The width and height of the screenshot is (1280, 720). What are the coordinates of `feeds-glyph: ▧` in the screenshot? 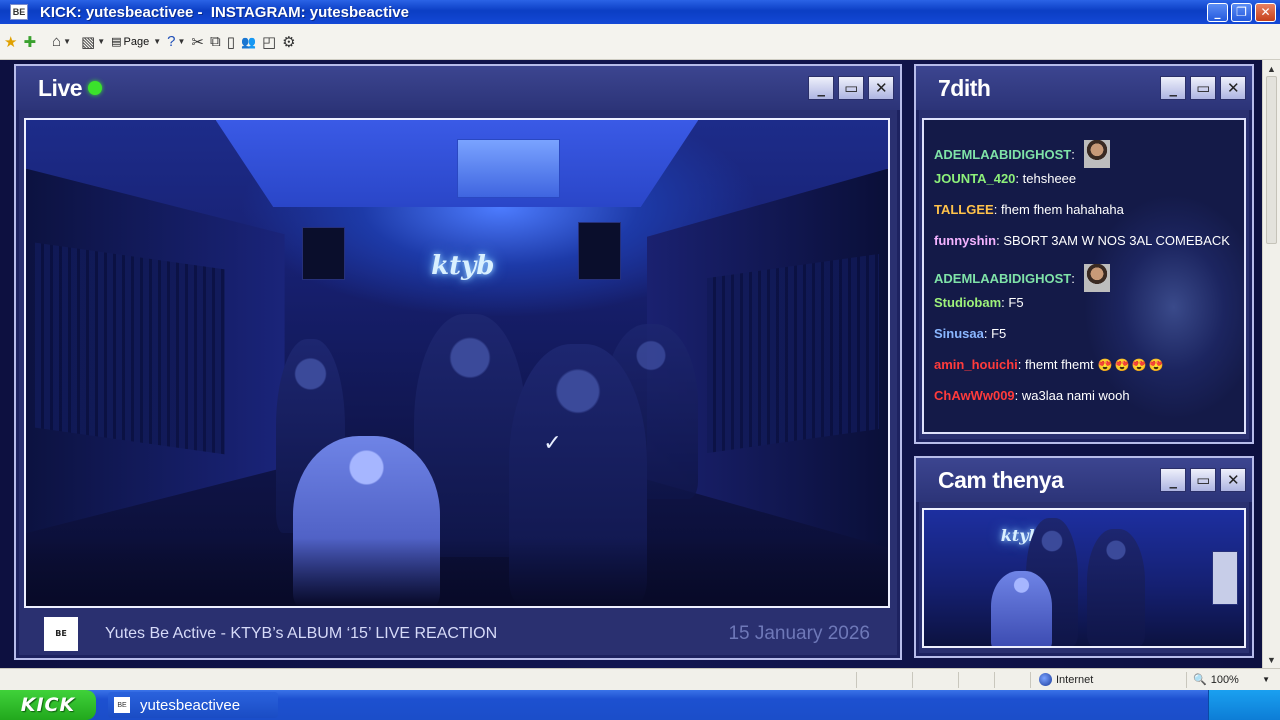 It's located at (88, 42).